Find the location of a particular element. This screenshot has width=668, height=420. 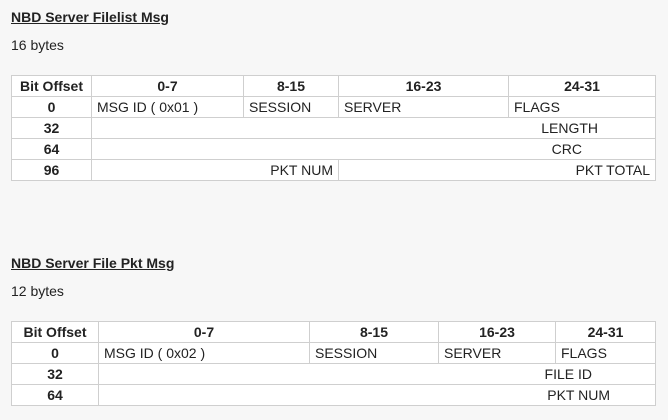

offset-cell: 96 is located at coordinates (51, 170).